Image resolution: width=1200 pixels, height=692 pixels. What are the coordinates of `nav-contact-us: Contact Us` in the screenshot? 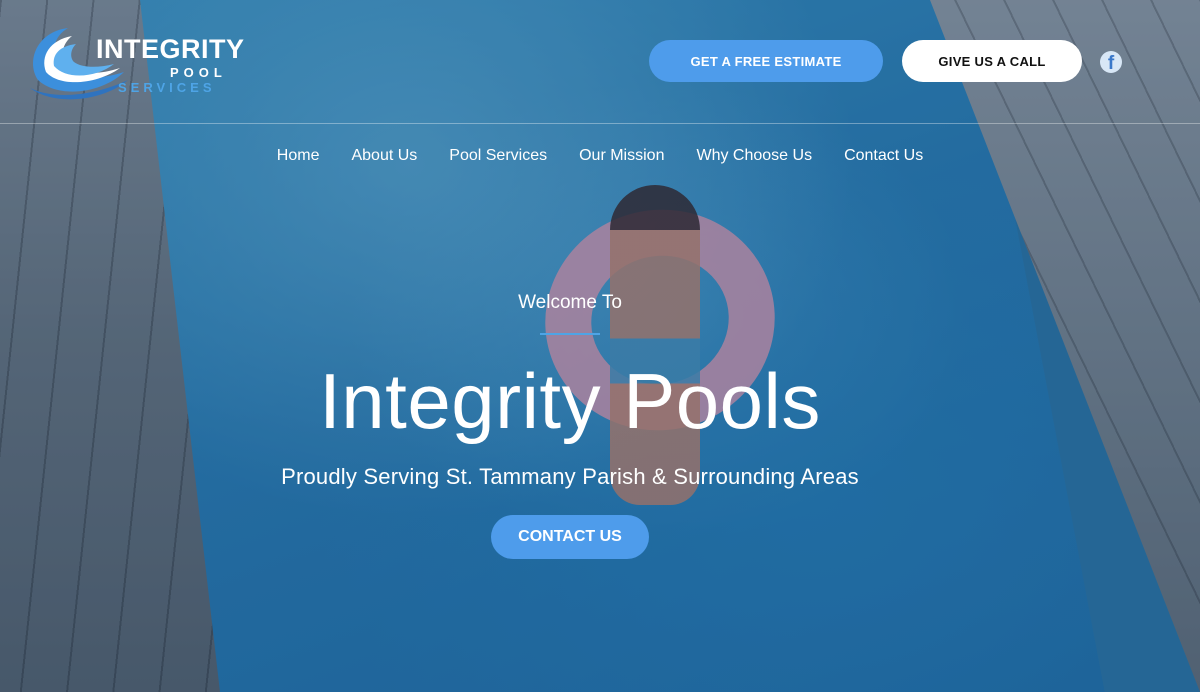 It's located at (883, 156).